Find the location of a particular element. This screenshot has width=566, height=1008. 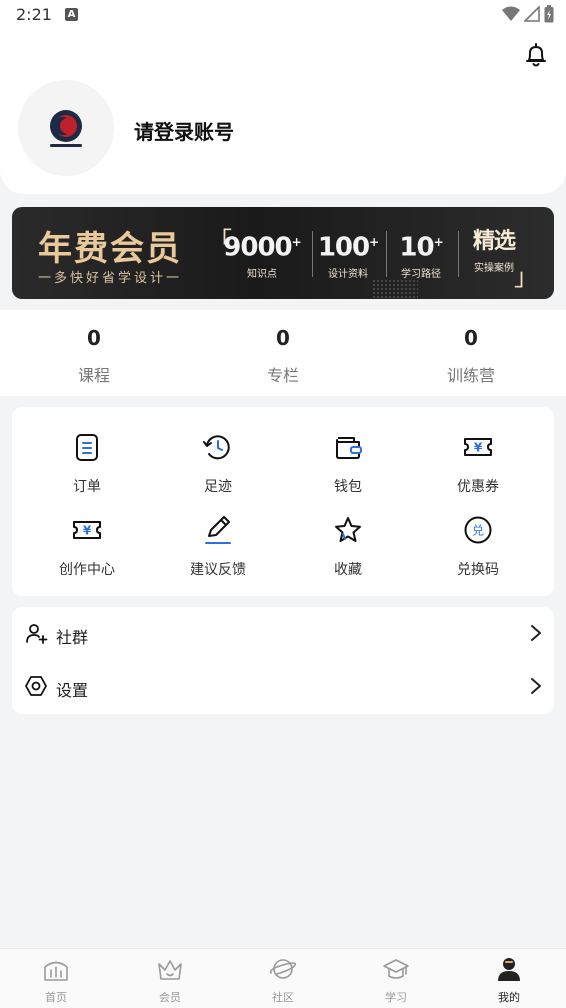

bracket-right-icon: 」 is located at coordinates (526, 277).